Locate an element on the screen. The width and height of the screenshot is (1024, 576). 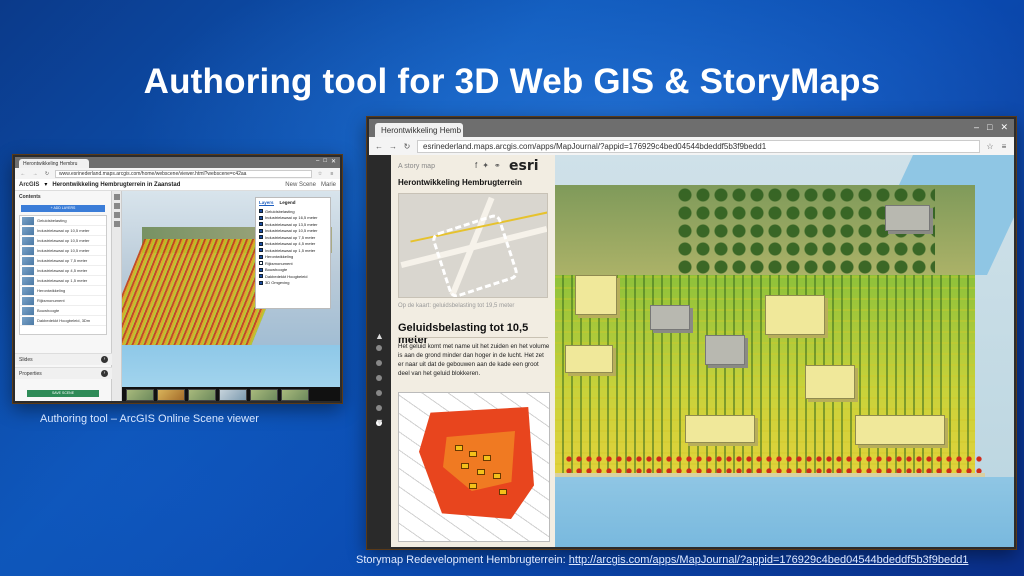
panel-layer-row: Industrielawaai op 16,5 meter is located at coordinates (293, 218).